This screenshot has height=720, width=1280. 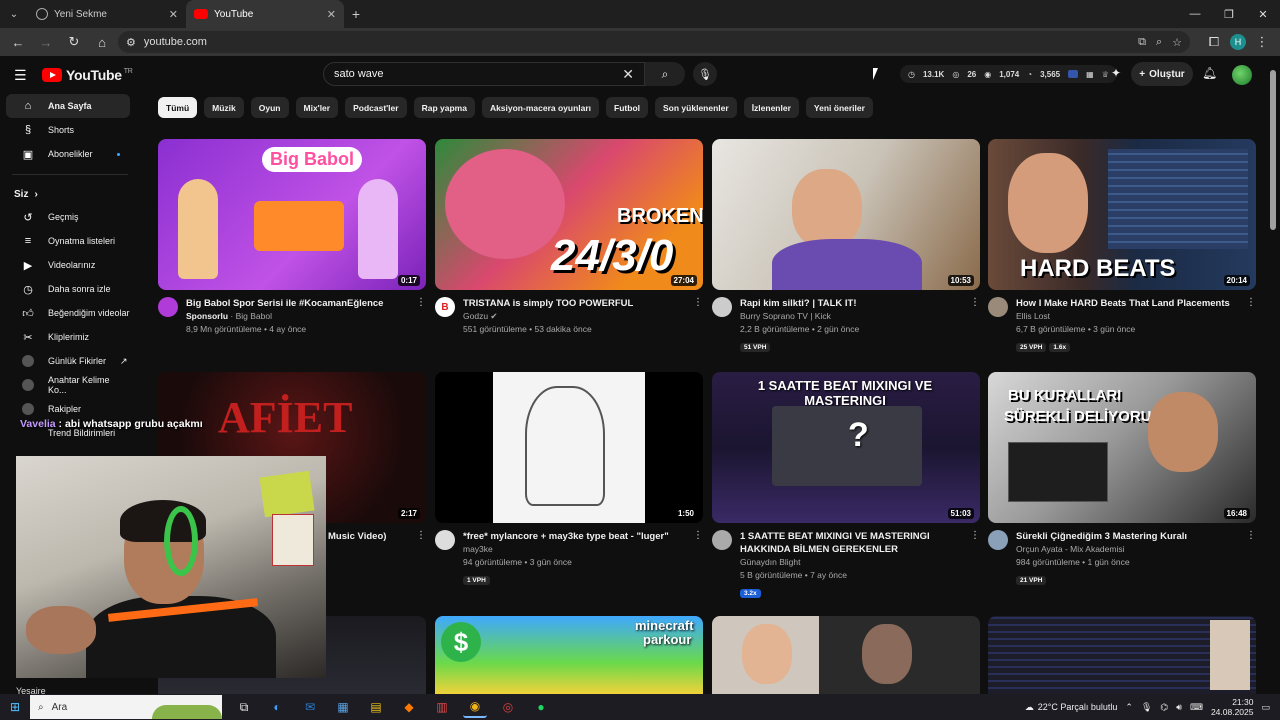 I want to click on winrar-icon: ▥, so click(x=442, y=707).